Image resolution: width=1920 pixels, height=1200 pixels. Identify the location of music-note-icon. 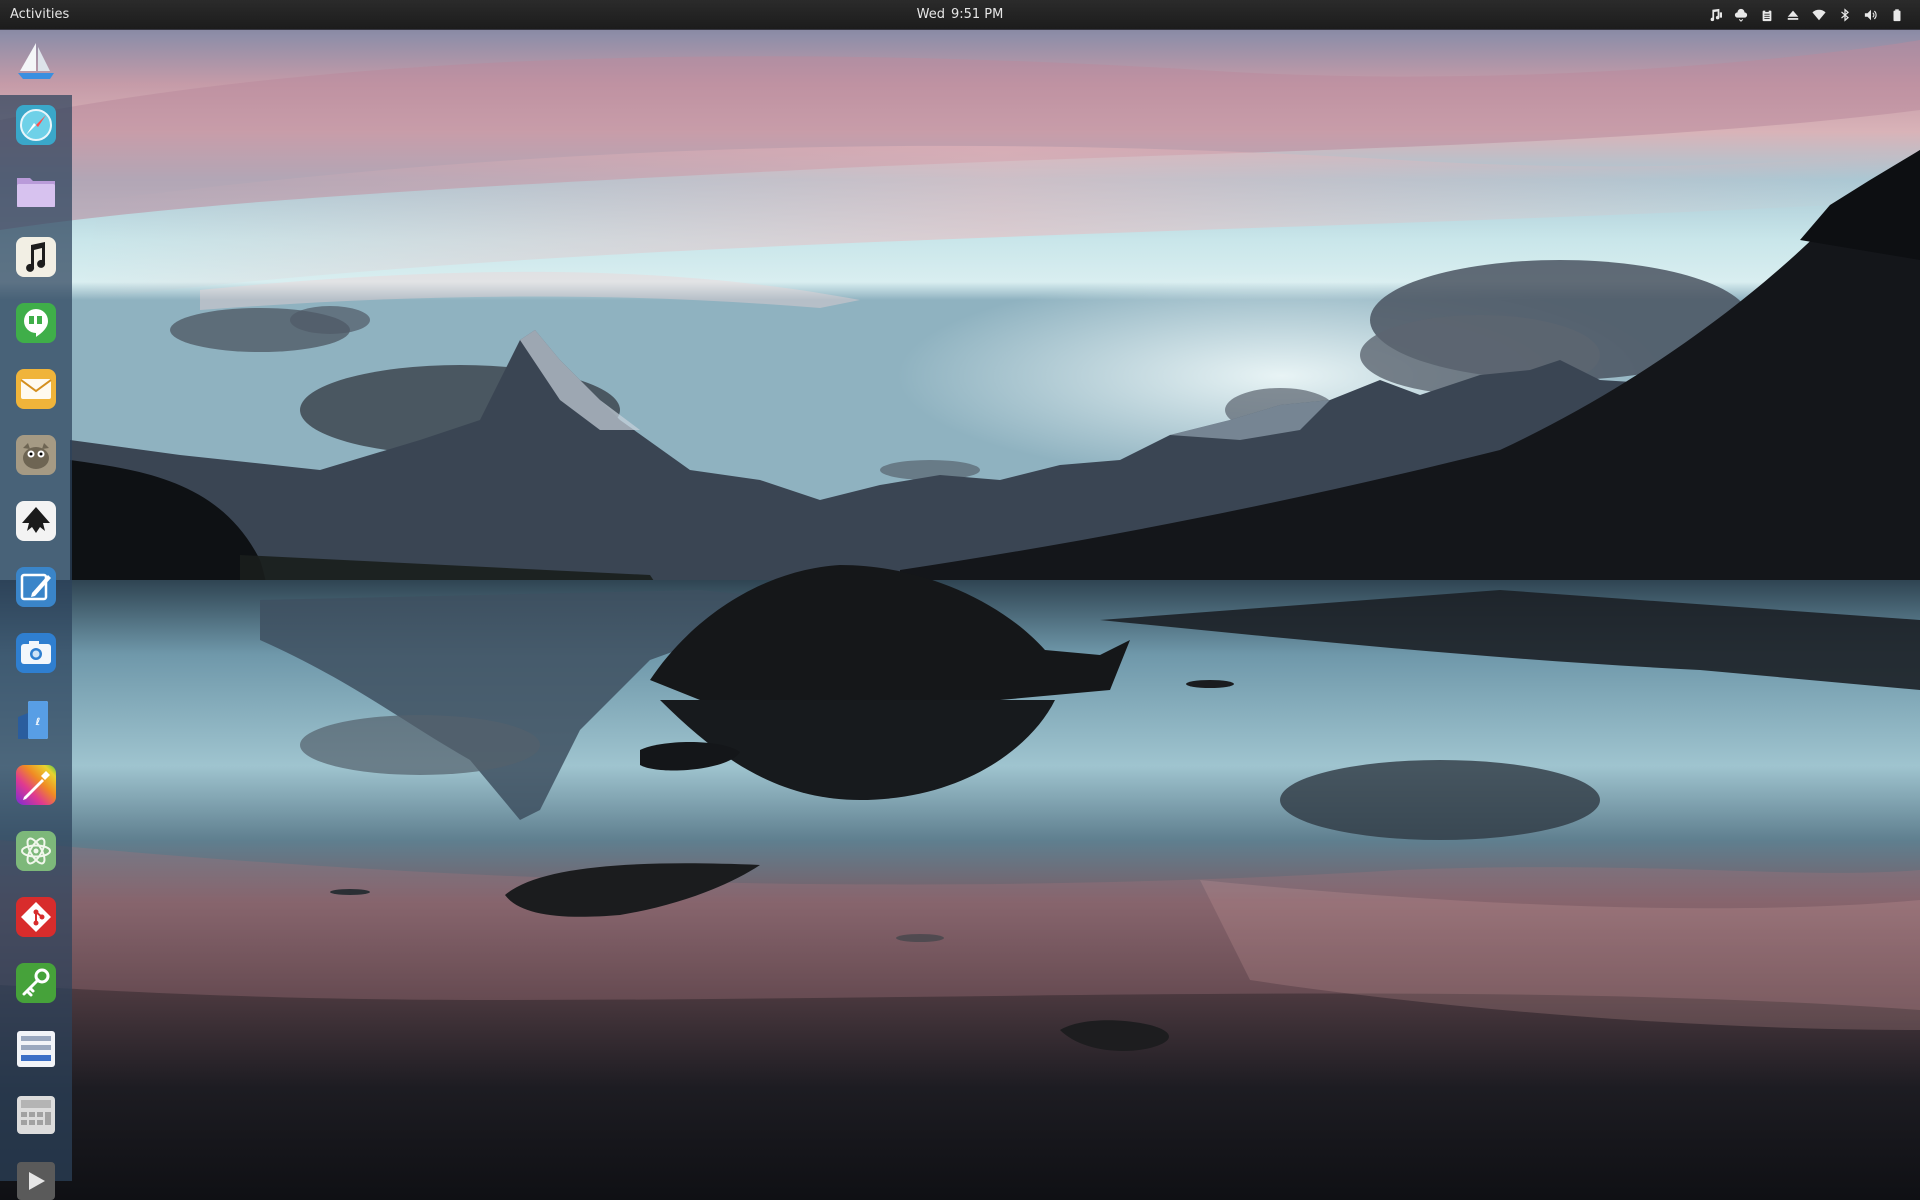
(36, 257).